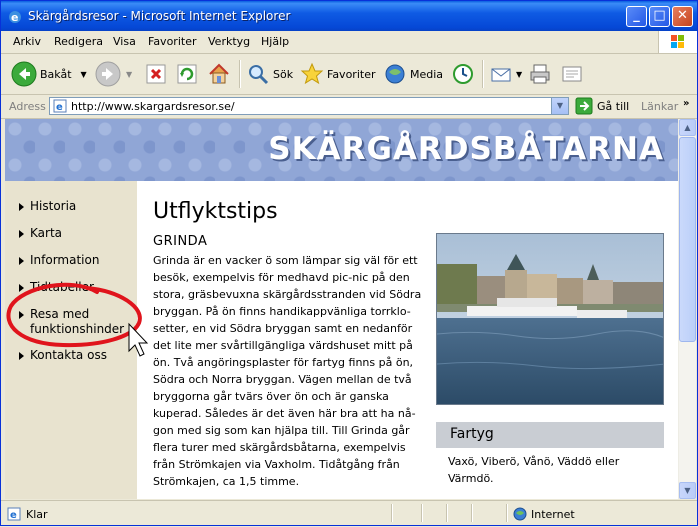  Describe the element at coordinates (275, 41) in the screenshot. I see `menu-hjalp: Hjälp` at that location.